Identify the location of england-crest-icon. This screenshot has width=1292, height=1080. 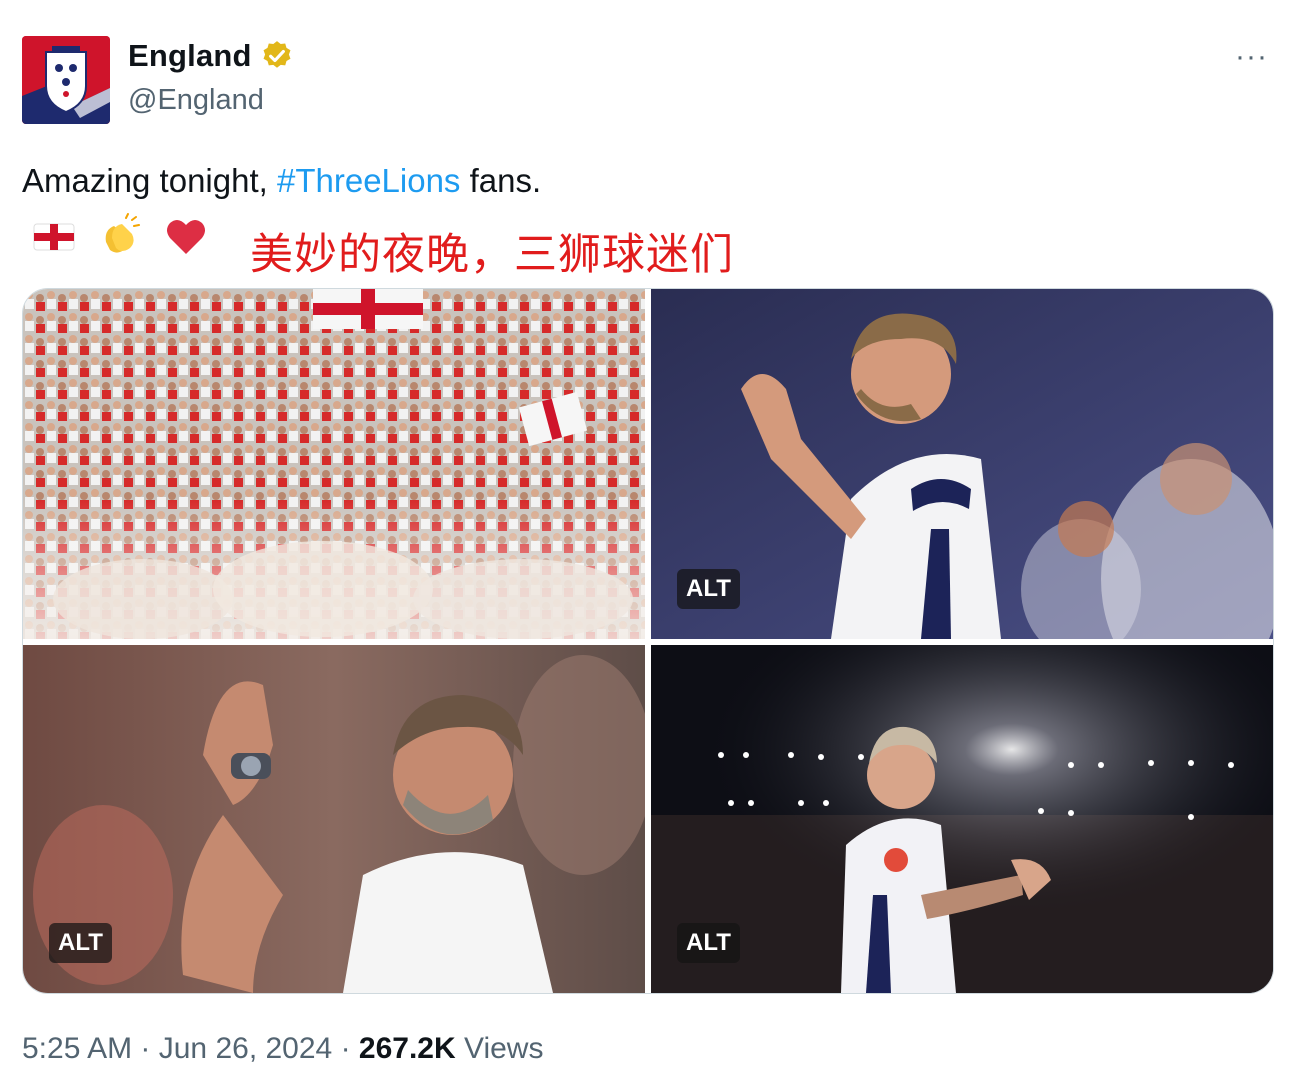
(66, 80).